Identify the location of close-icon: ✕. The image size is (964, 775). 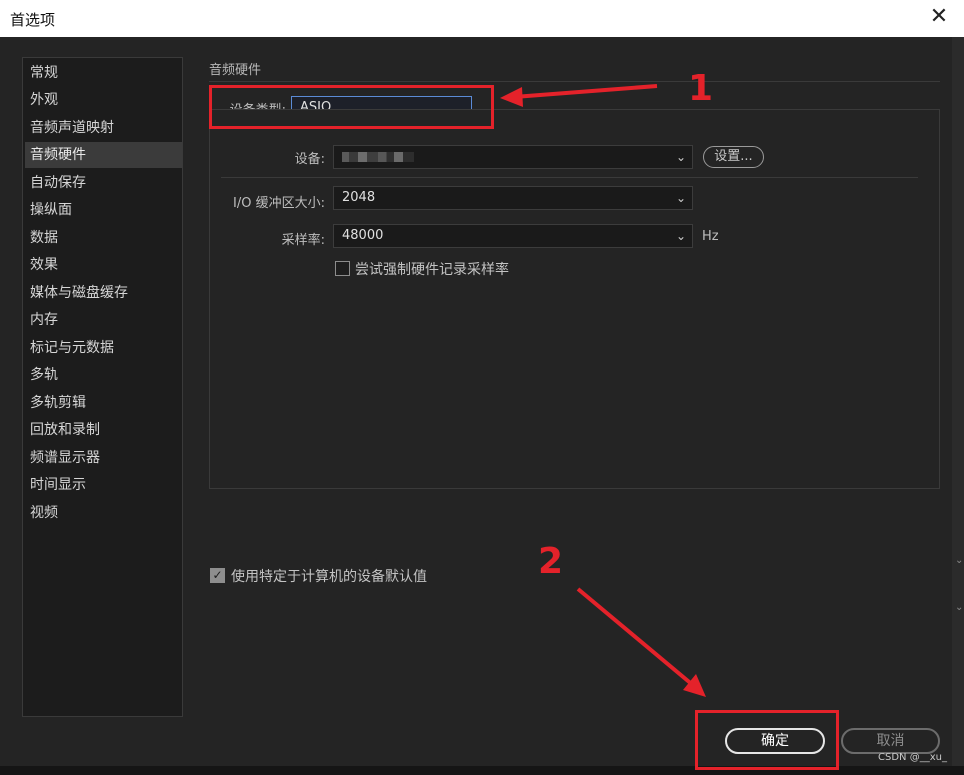
(939, 17).